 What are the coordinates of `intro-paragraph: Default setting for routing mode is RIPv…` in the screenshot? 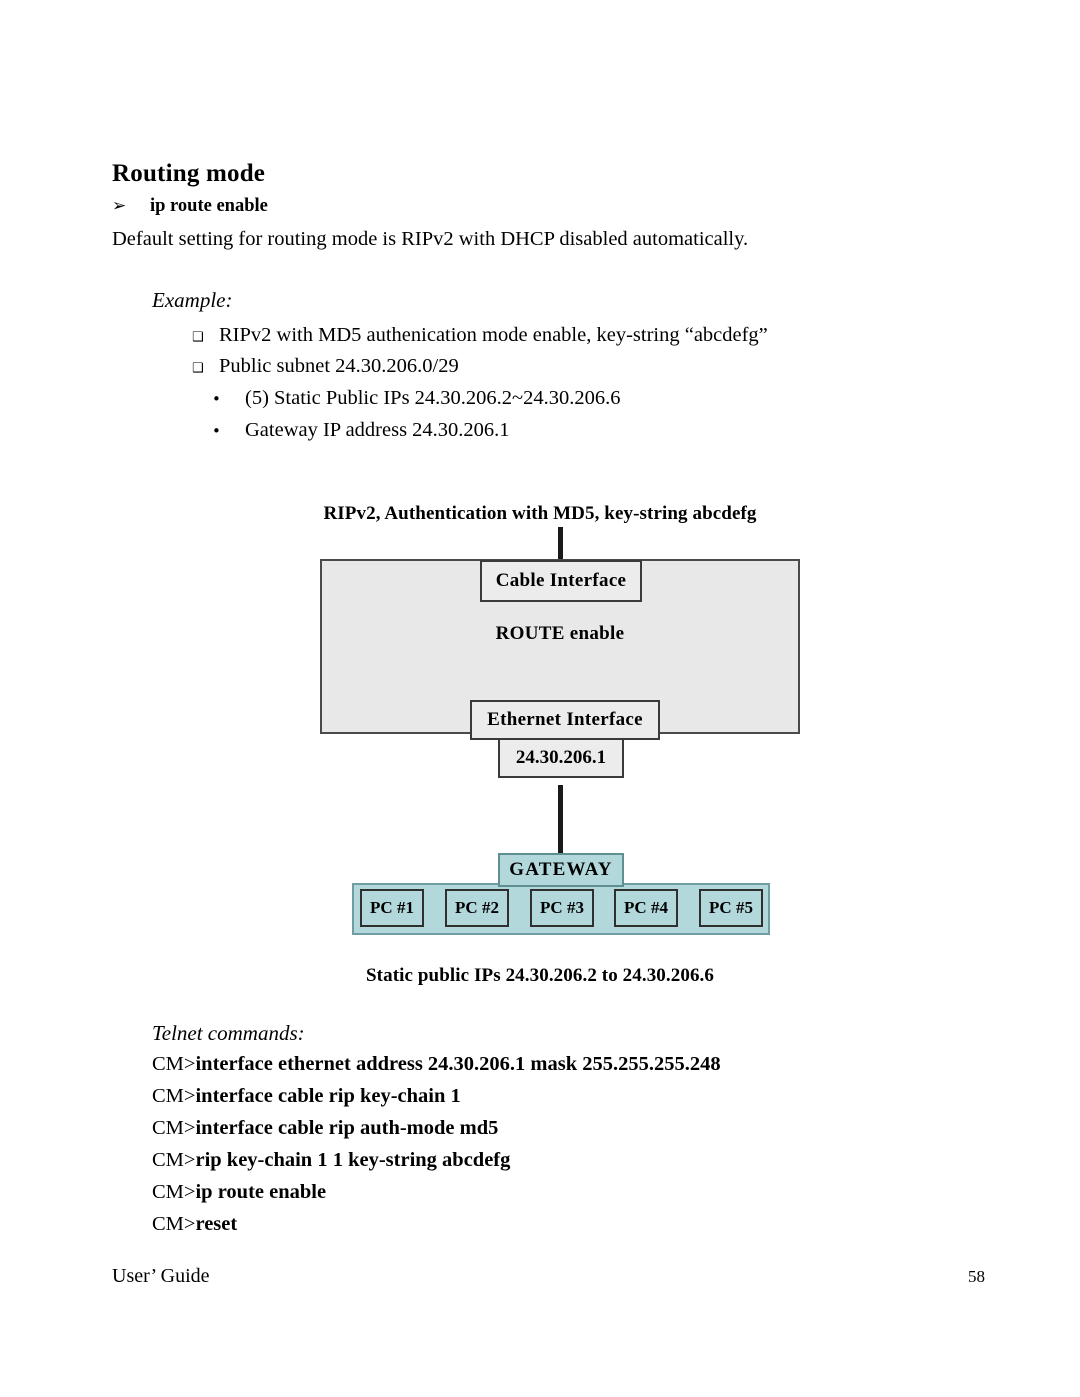 It's located at (430, 239).